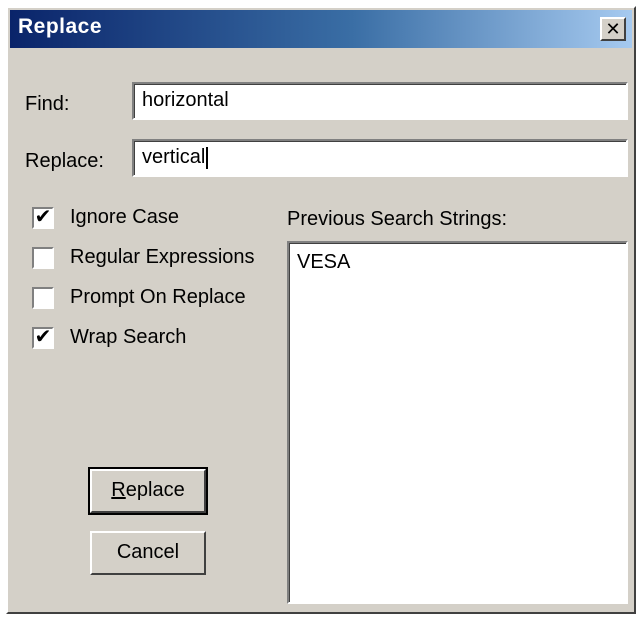 This screenshot has width=639, height=617. I want to click on wrap-search-checkbox: ✔, so click(43, 338).